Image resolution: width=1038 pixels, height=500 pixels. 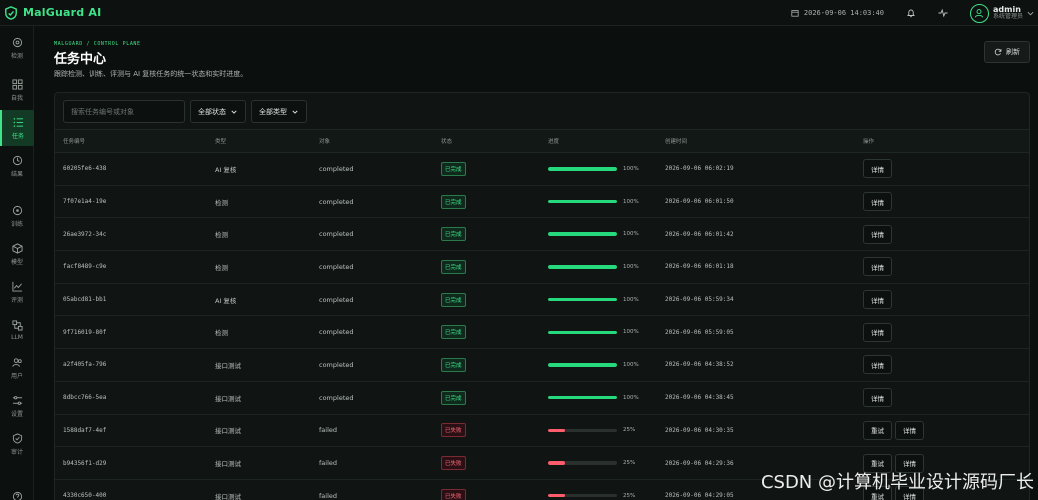 What do you see at coordinates (50, 12) in the screenshot?
I see `brand: MalGuard AI` at bounding box center [50, 12].